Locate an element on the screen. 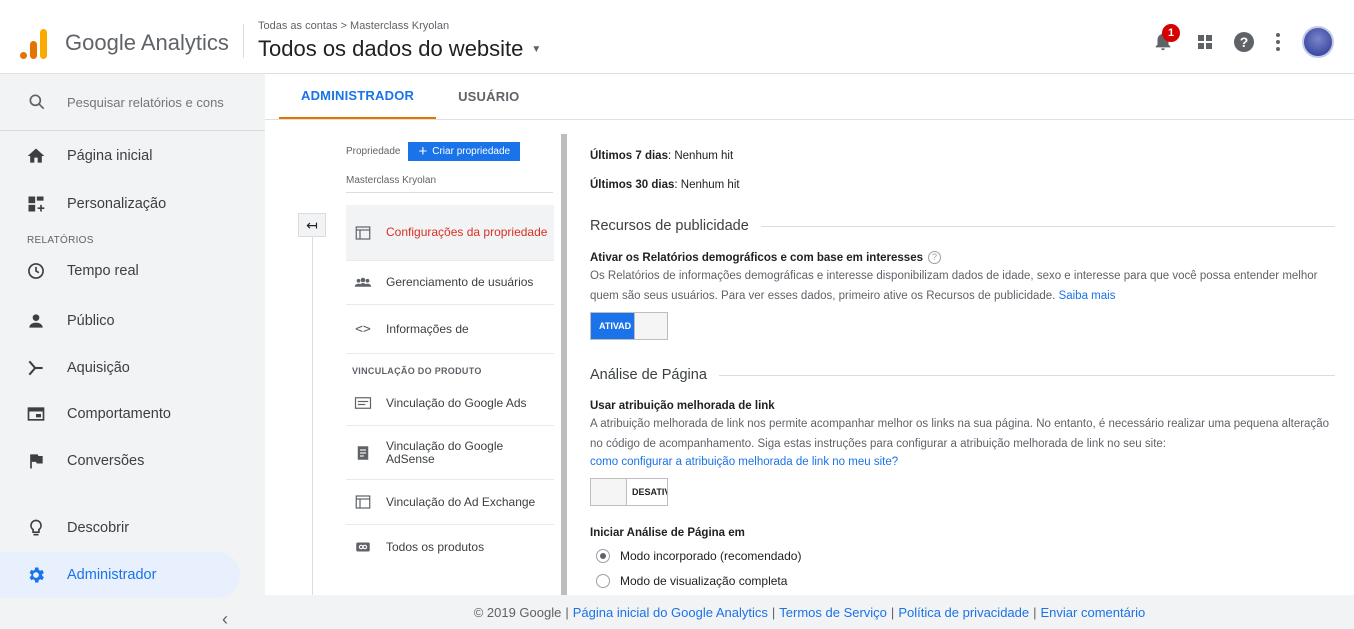  radio-full-view-mode: Modo de visualização completa is located at coordinates (691, 581).